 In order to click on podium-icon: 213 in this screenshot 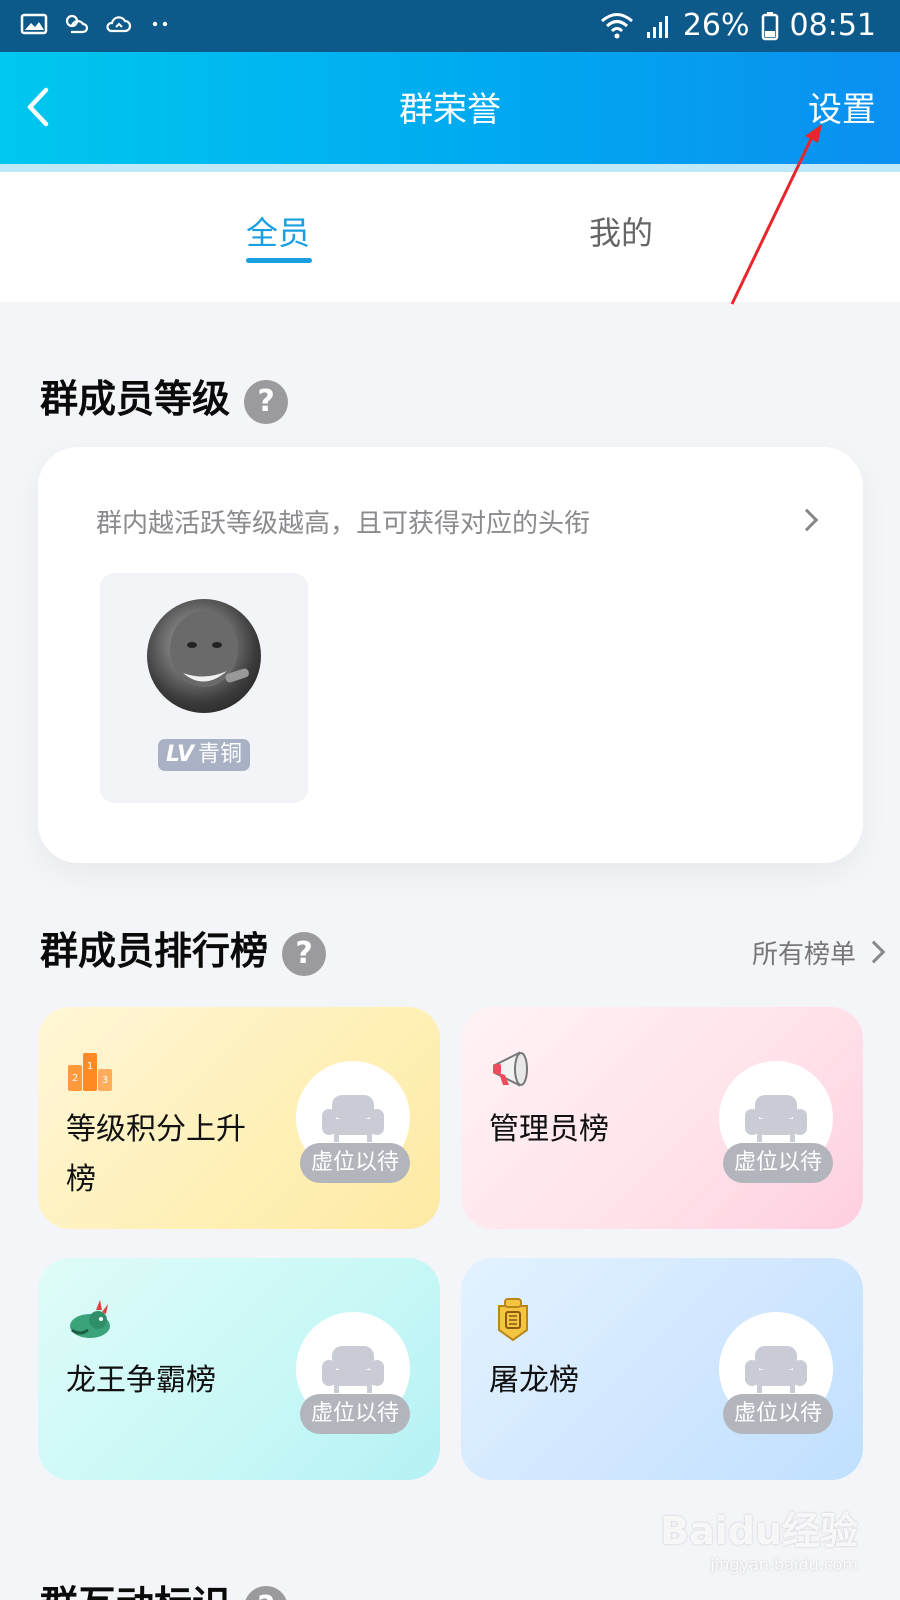, I will do `click(90, 1072)`.